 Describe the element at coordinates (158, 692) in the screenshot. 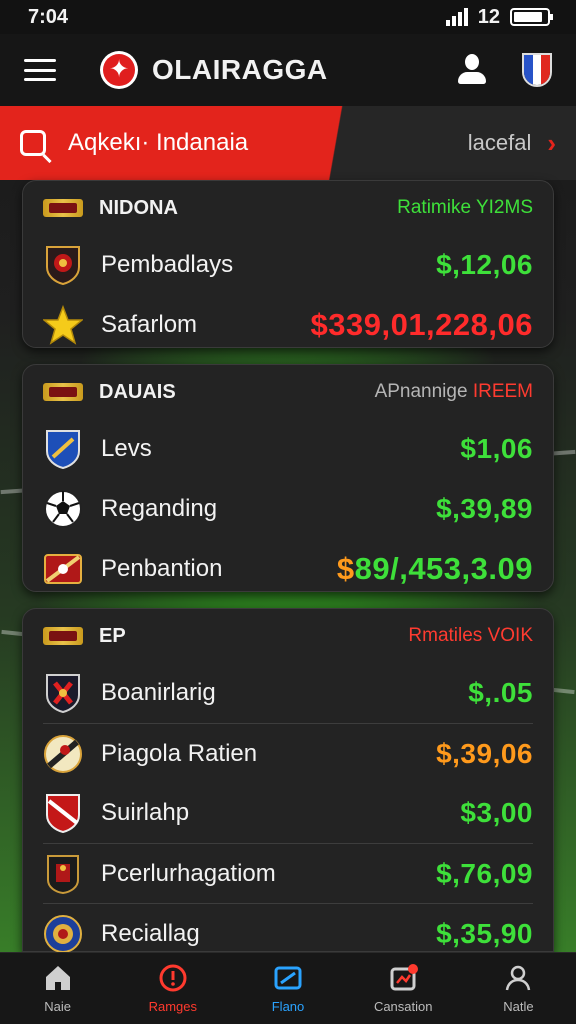

I see `team-name: Boanirlarig` at that location.